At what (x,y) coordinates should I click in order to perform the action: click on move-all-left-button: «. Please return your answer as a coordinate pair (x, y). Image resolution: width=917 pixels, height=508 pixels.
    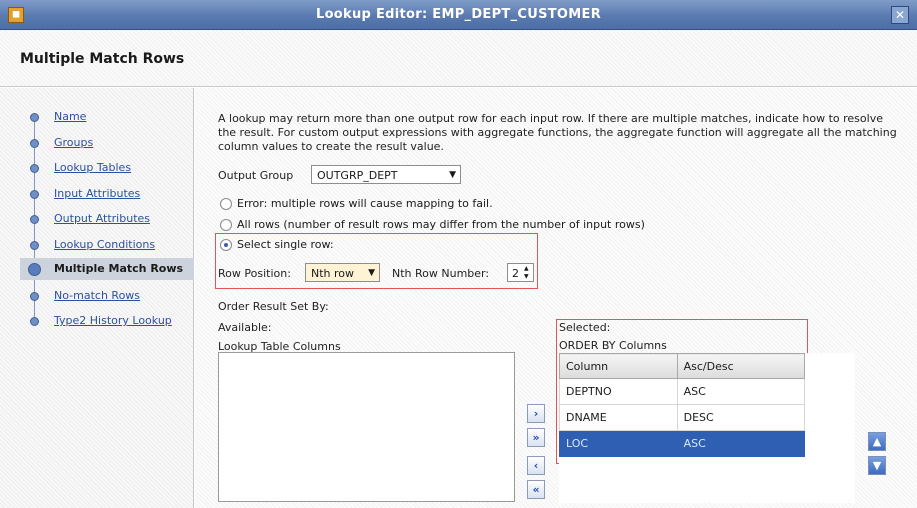
    Looking at the image, I should click on (536, 489).